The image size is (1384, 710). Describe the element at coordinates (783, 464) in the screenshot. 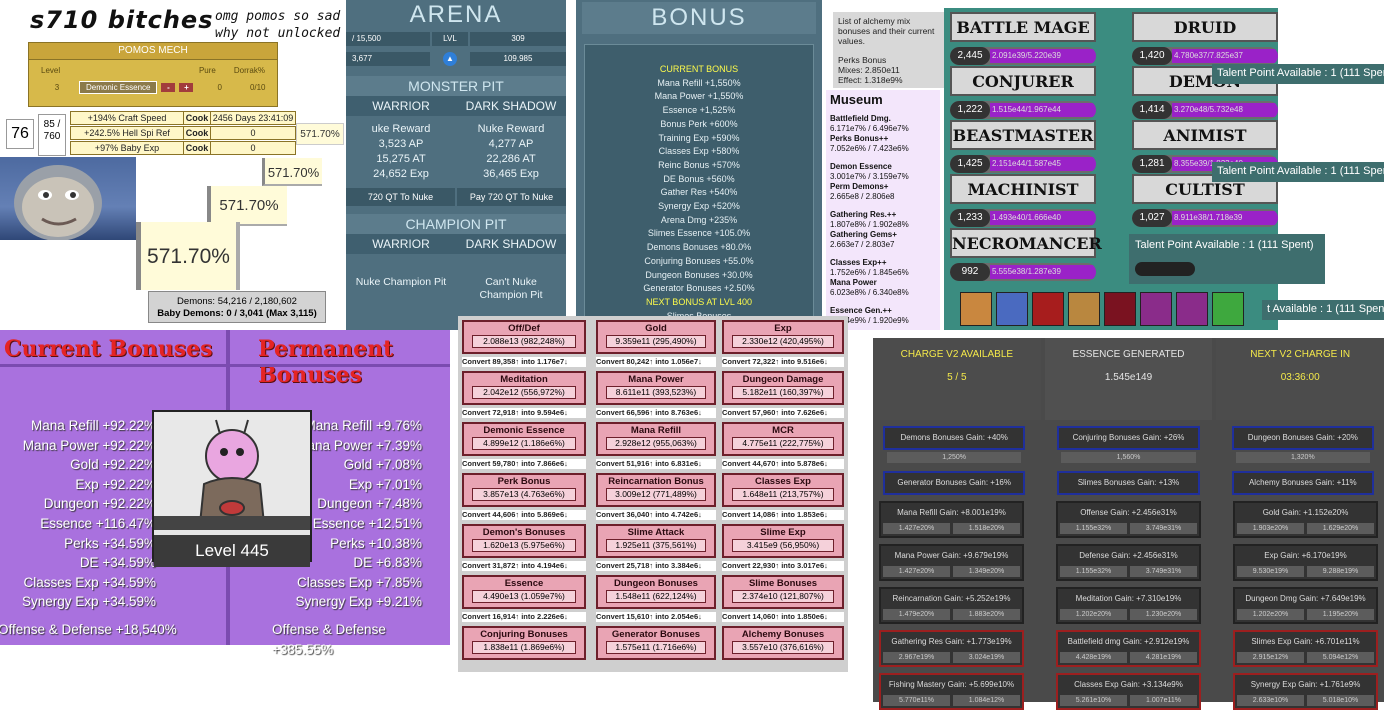

I see `convert-button: Convert 44,670↑ into 5.878e6↓` at that location.